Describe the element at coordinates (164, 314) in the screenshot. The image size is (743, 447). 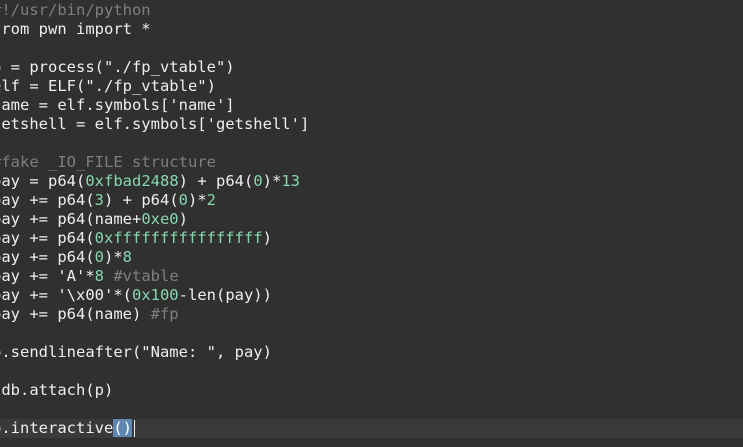
I see `code-token-comment: #fp` at that location.